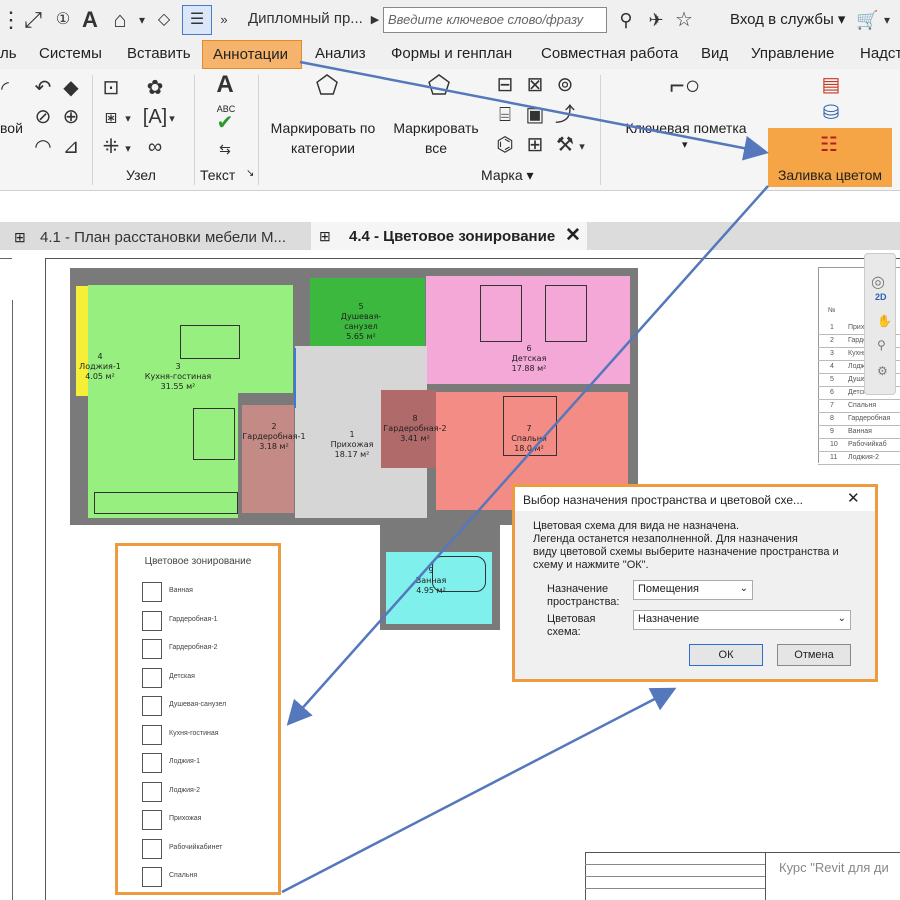  Describe the element at coordinates (534, 110) in the screenshot. I see `arrow-tab-to-button` at that location.